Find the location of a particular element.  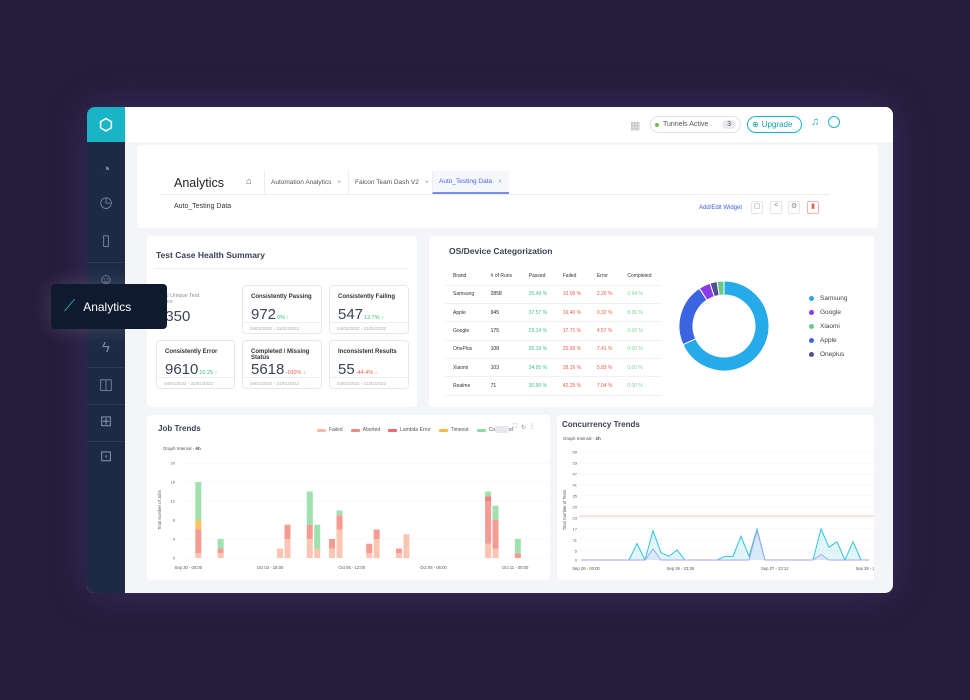

legend-item: Google is located at coordinates (828, 312).